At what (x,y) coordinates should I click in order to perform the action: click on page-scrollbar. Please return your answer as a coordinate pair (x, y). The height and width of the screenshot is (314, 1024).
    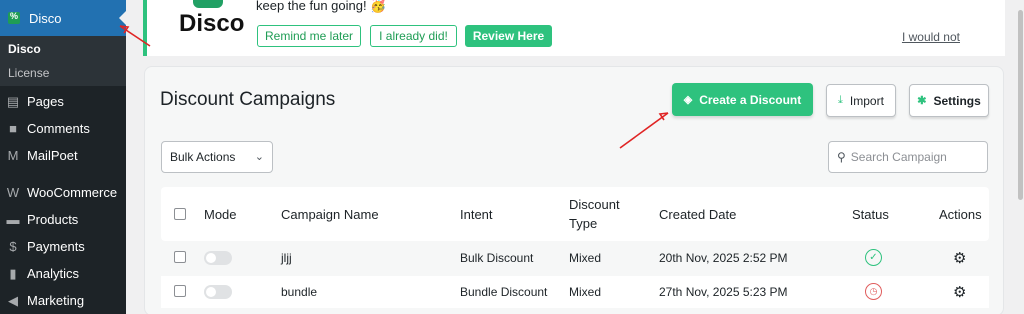
    Looking at the image, I should click on (1020, 157).